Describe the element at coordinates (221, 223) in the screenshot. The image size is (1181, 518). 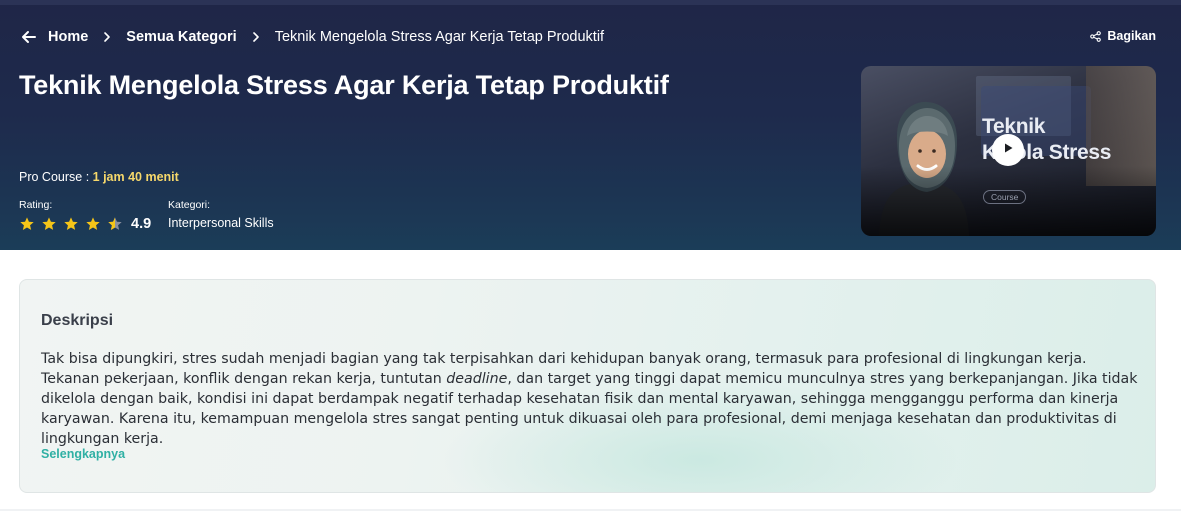
I see `category-value: Interpersonal Skills` at that location.